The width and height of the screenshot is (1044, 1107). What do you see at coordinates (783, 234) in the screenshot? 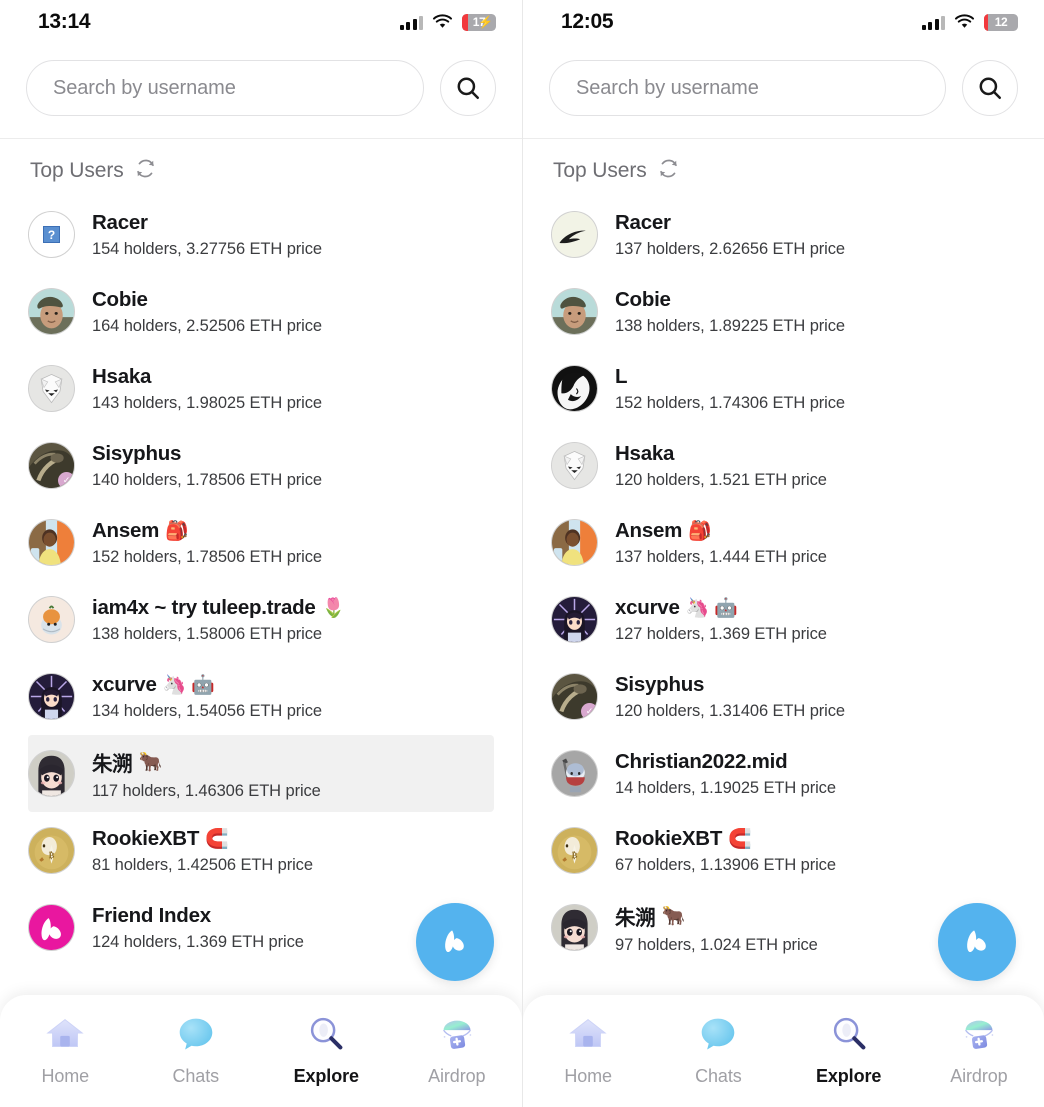
I see `user-row: Racer 137 holders, 2.62656 ETH price` at bounding box center [783, 234].